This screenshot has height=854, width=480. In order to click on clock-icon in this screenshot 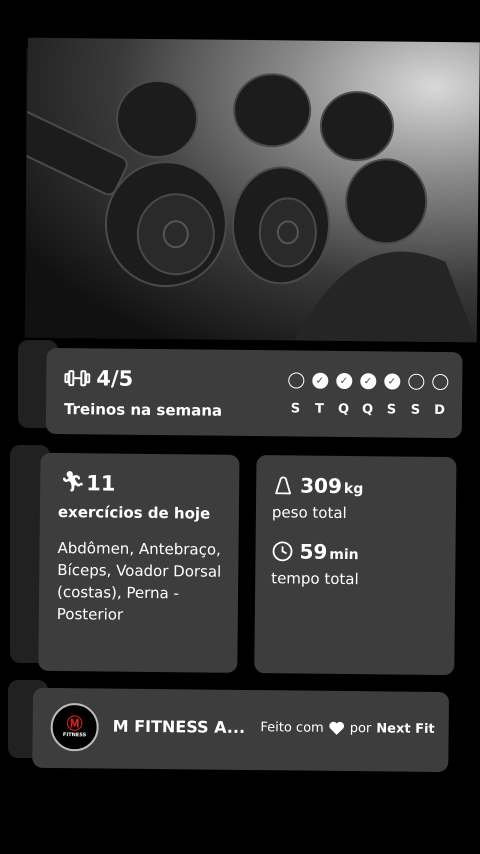, I will do `click(282, 551)`.